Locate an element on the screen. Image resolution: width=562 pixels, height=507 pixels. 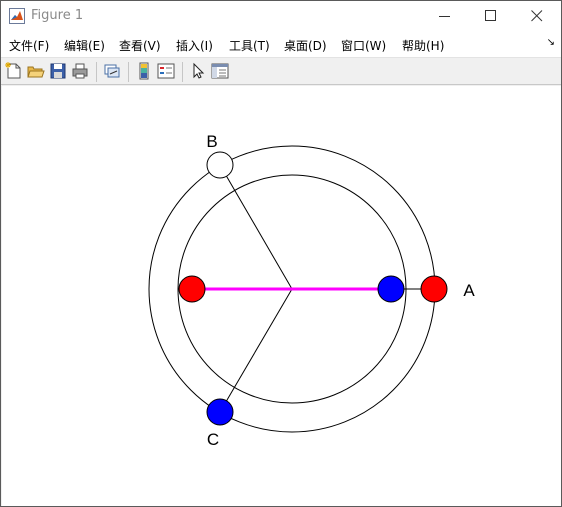
close-icon is located at coordinates (537, 16).